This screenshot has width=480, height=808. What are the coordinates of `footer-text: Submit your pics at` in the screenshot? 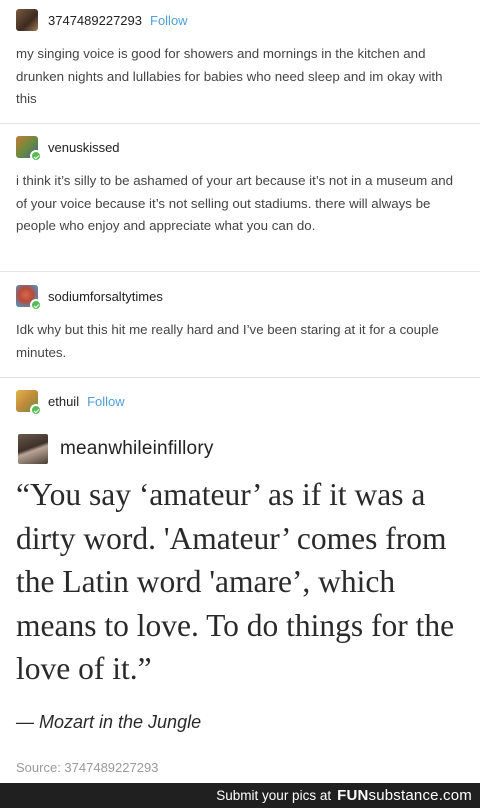 It's located at (274, 795).